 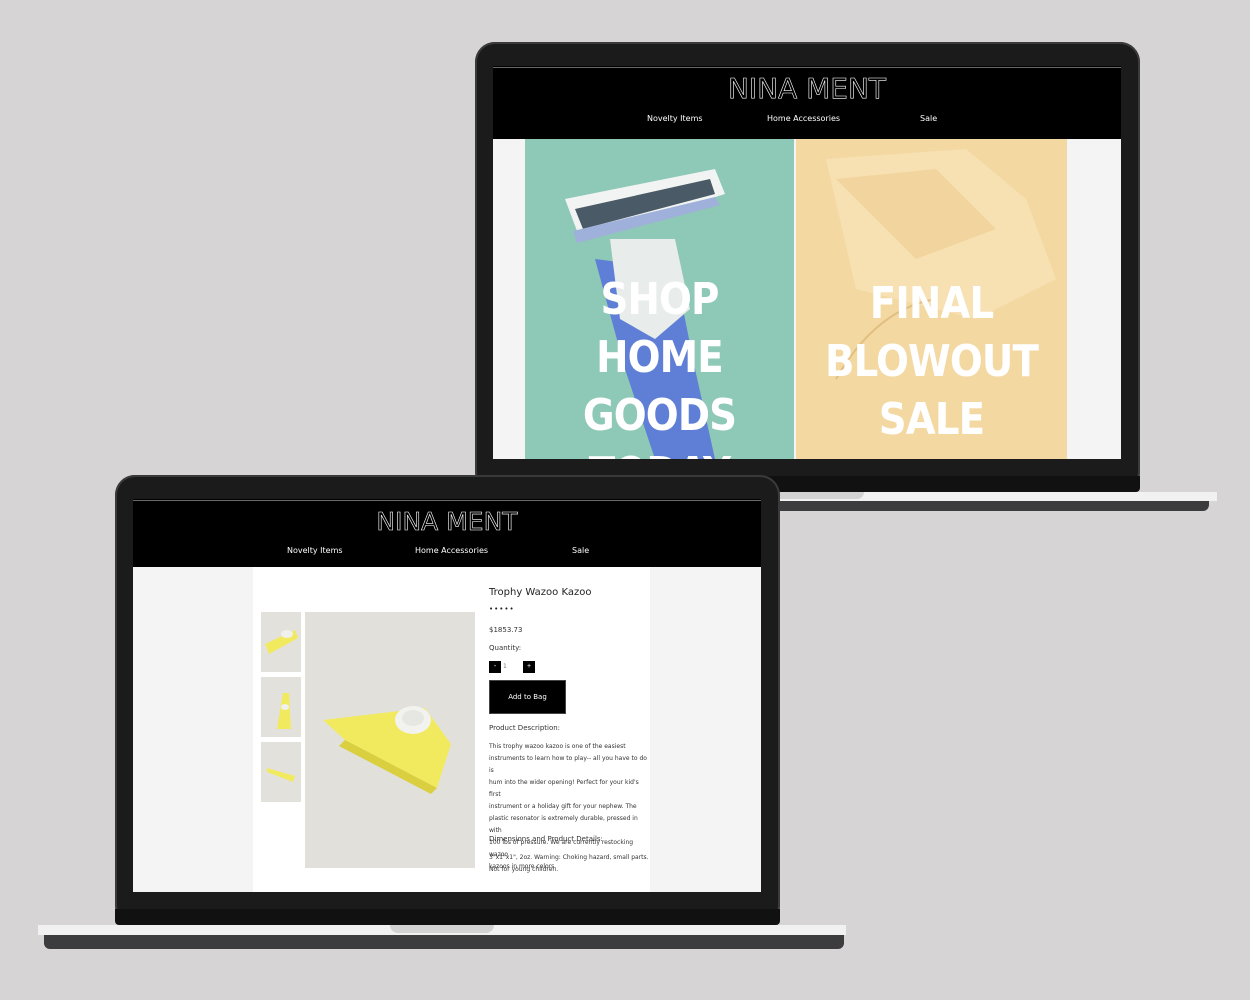 I want to click on product-rating: •••••, so click(x=502, y=609).